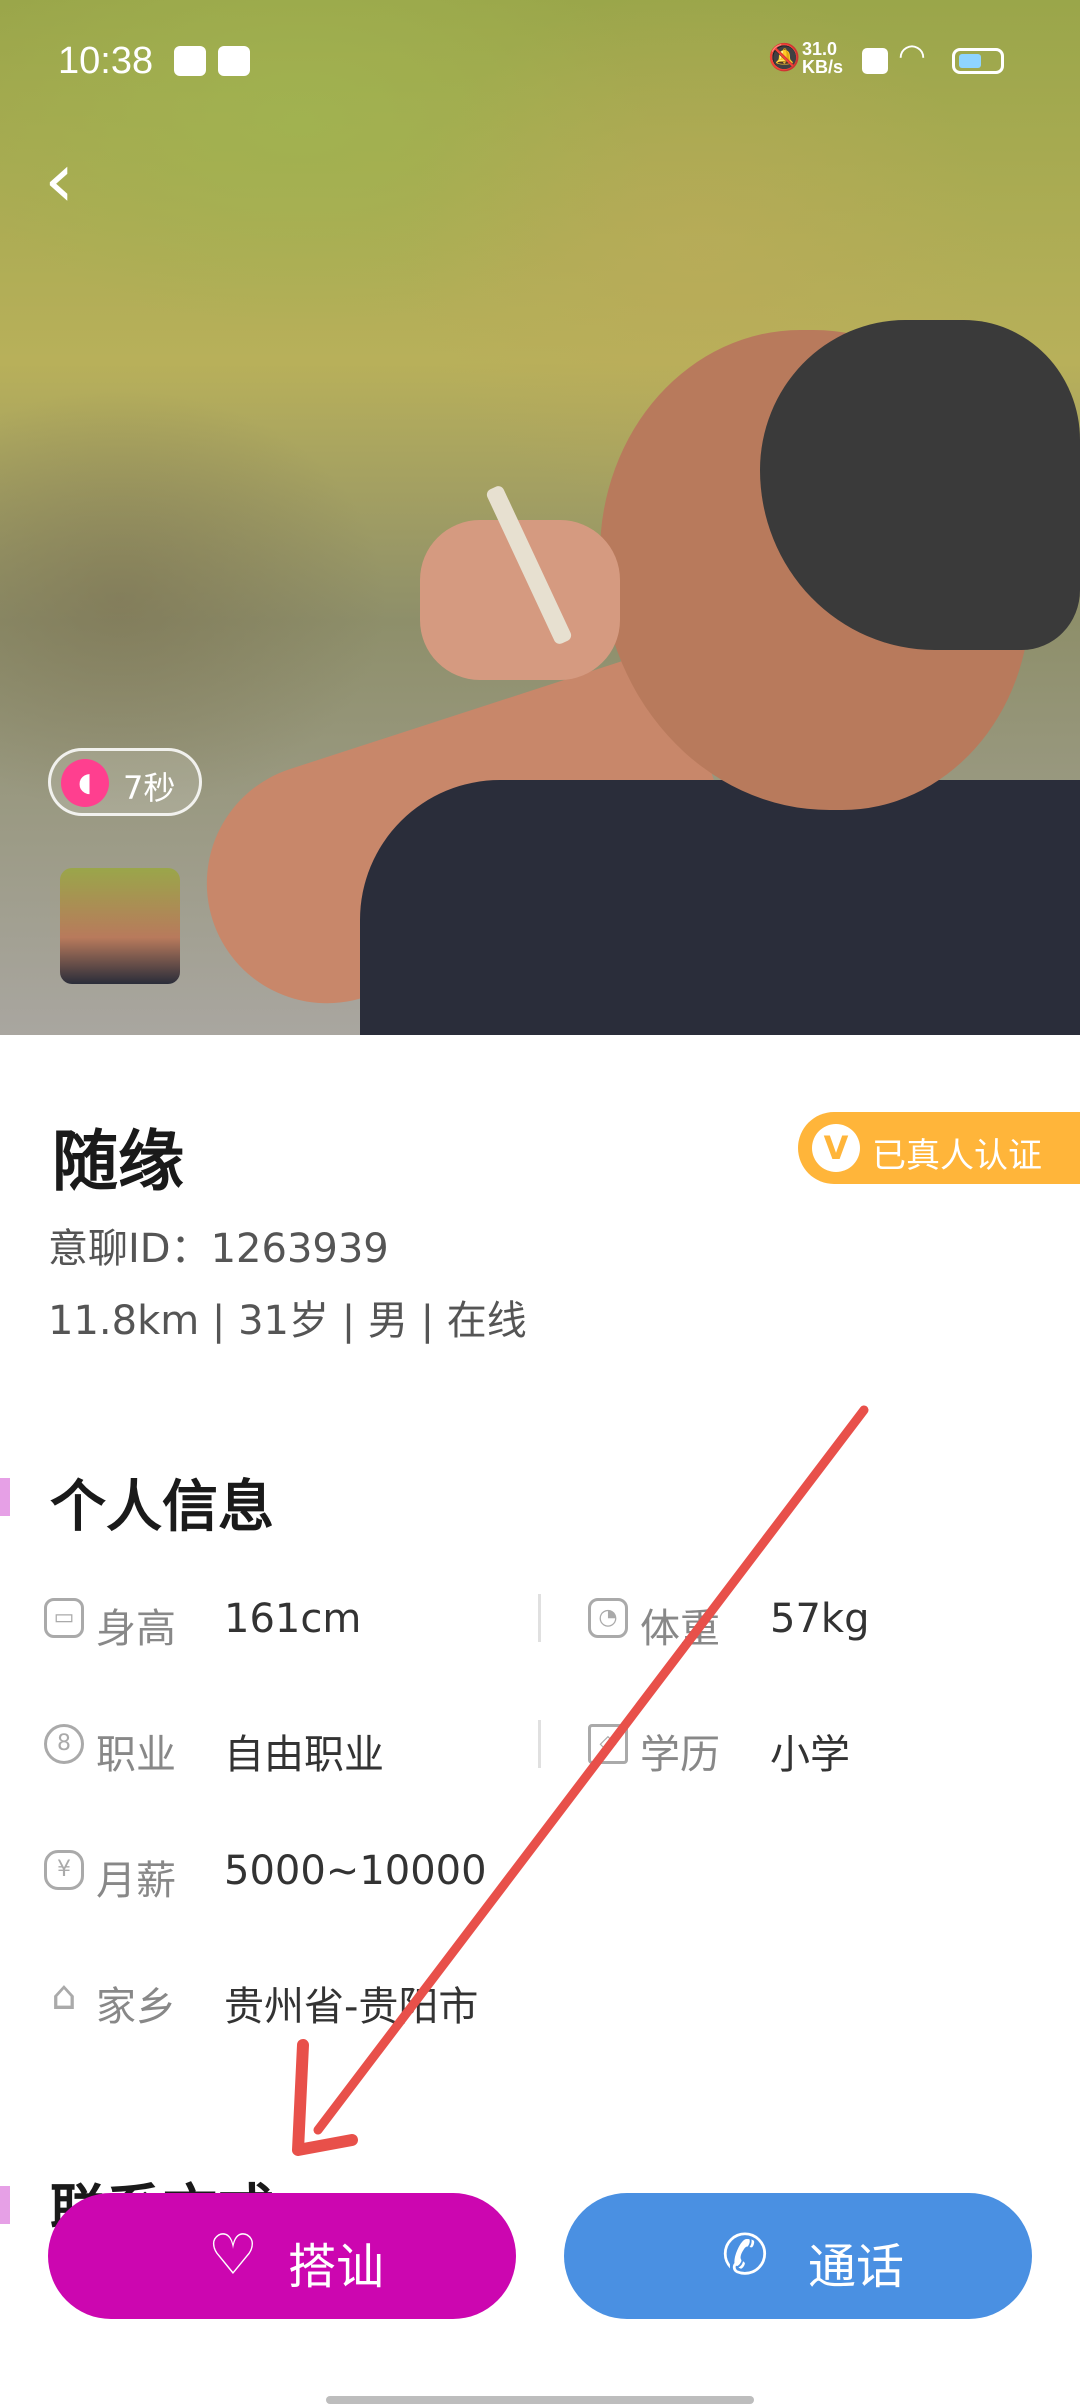 The height and width of the screenshot is (2408, 1080). What do you see at coordinates (282, 2256) in the screenshot?
I see `chat-up-button: ♡ 搭讪` at bounding box center [282, 2256].